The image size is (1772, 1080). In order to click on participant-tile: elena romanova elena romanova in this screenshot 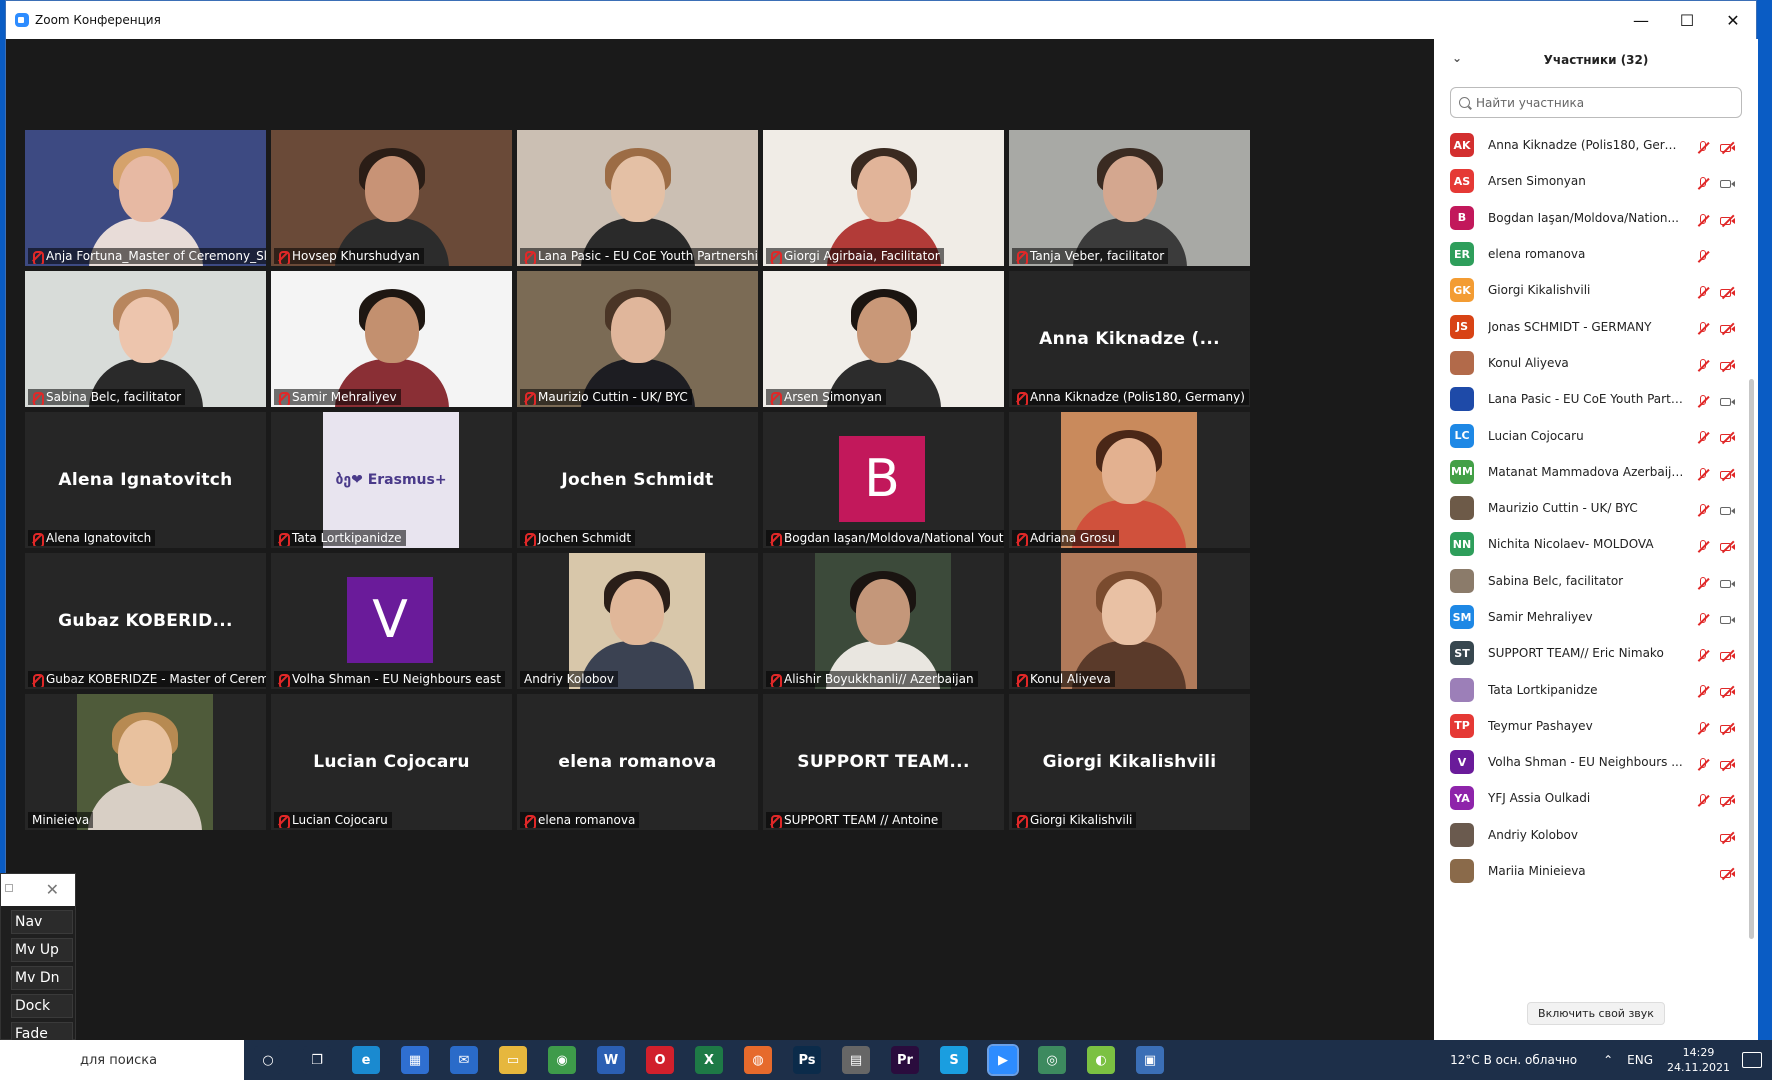, I will do `click(637, 762)`.